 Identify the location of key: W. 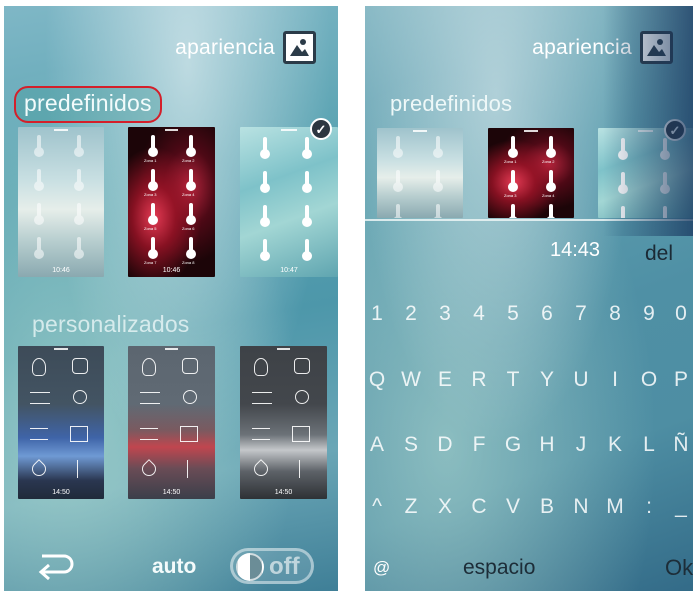
(411, 380).